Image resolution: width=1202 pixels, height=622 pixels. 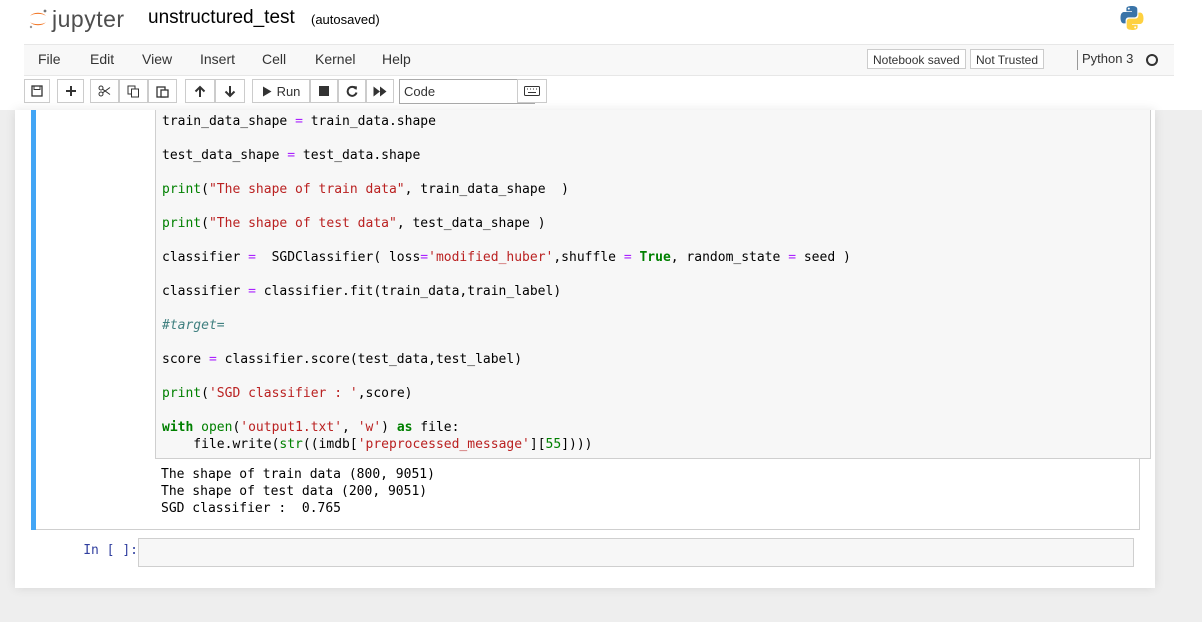 I want to click on kernel-name: Python 3, so click(x=1107, y=58).